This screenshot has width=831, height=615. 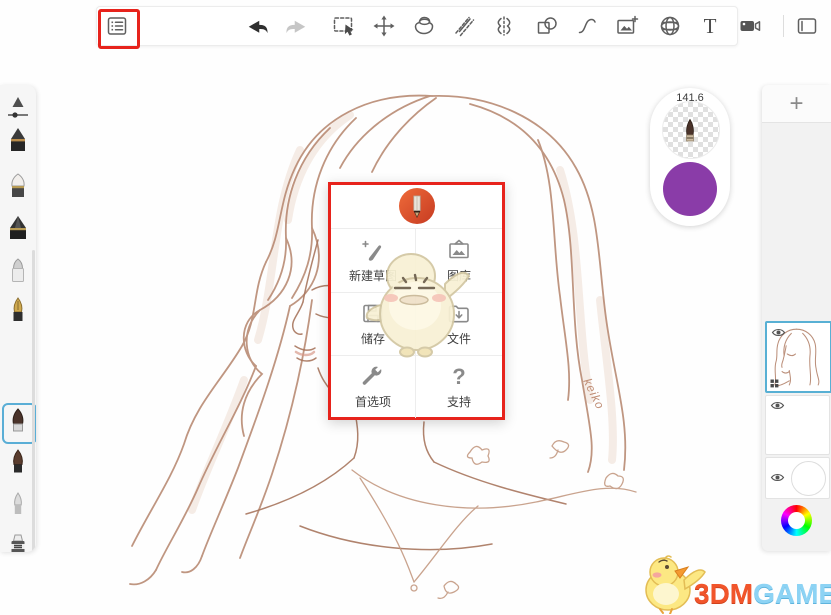 I want to click on text-tool-button: T, so click(x=710, y=26).